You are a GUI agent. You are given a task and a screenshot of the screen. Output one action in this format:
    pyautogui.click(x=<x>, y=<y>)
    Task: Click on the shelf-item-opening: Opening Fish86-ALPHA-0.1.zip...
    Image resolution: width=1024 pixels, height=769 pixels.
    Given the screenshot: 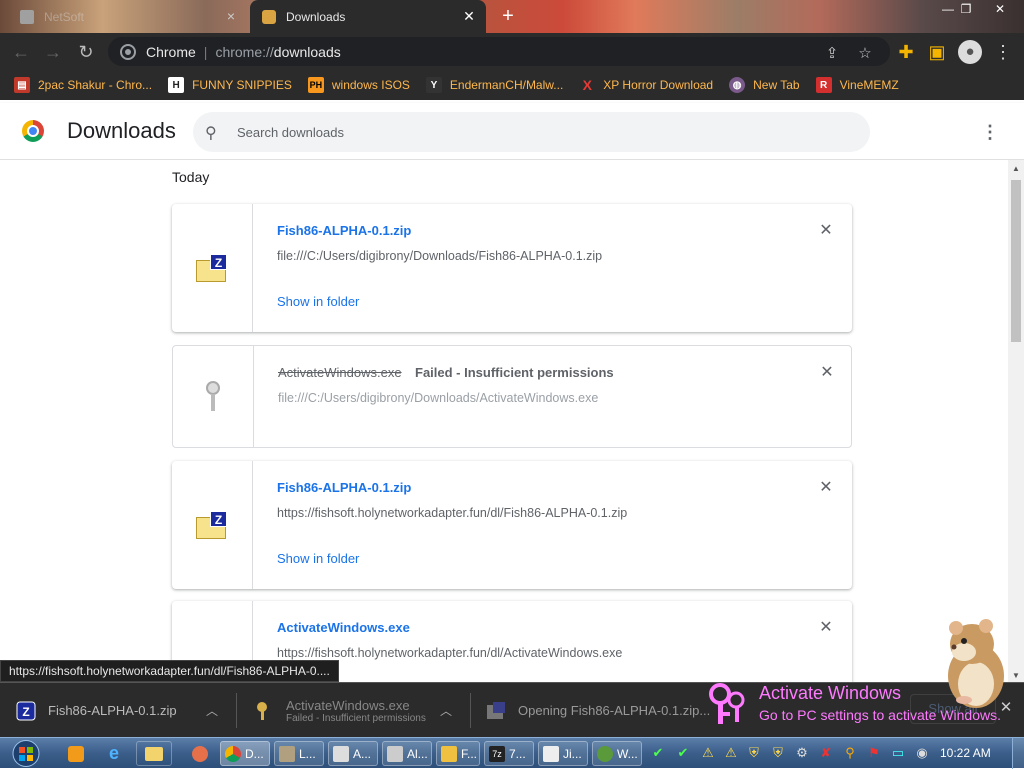 What is the action you would take?
    pyautogui.click(x=598, y=710)
    